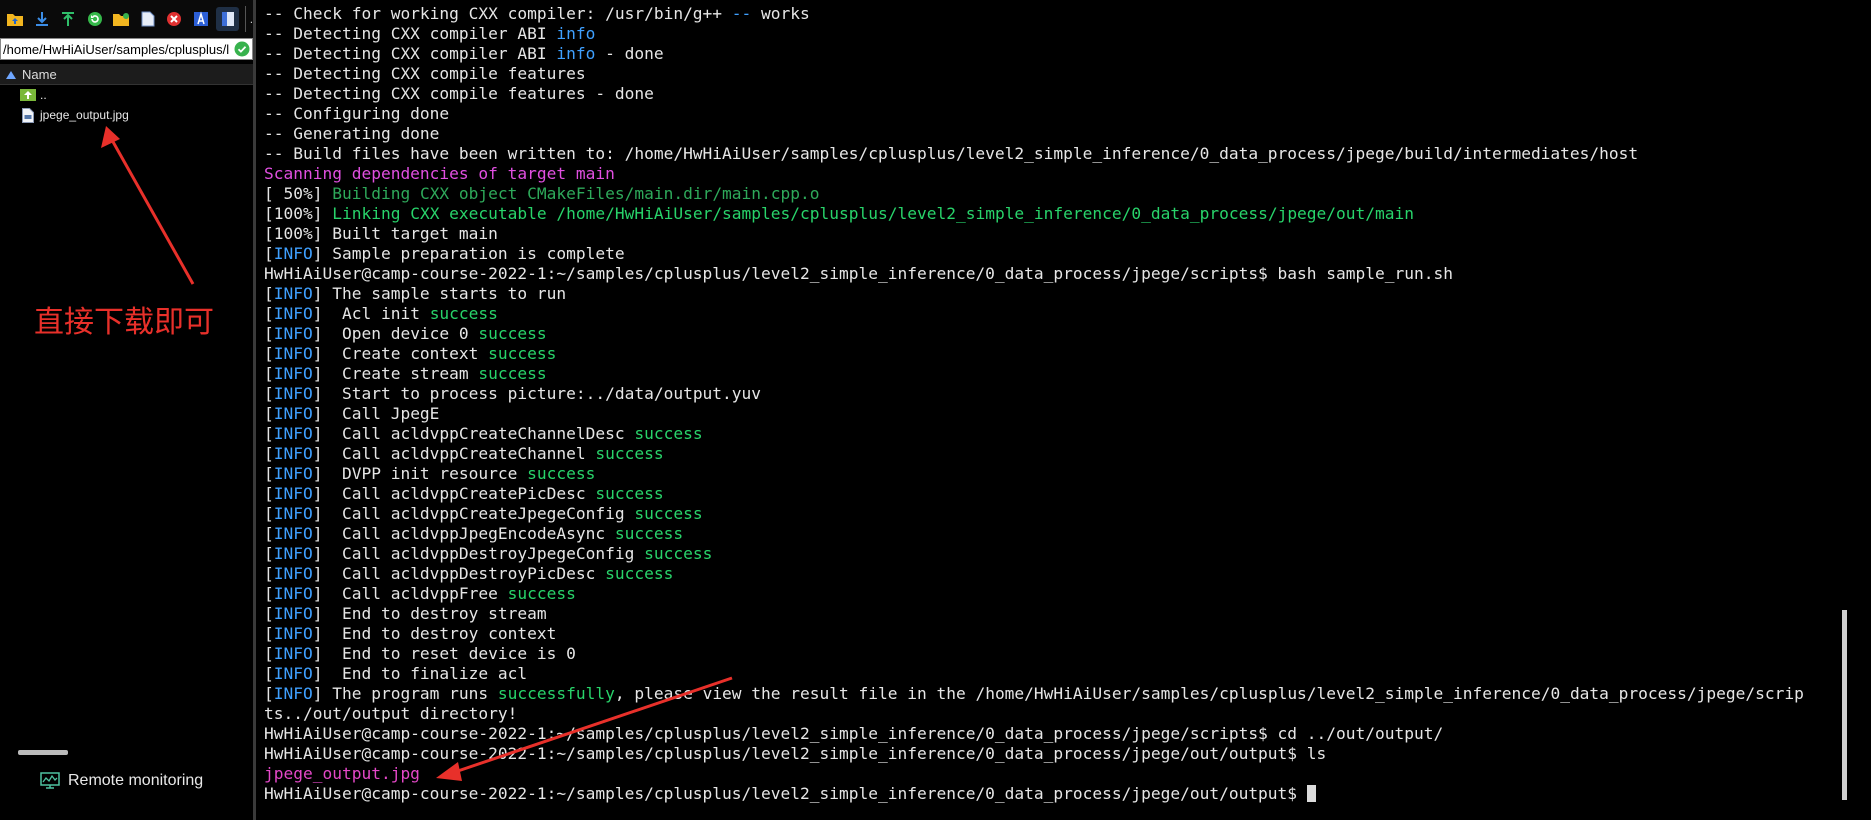 This screenshot has height=820, width=1871. I want to click on remote-monitoring-button: Remote monitoring, so click(121, 781).